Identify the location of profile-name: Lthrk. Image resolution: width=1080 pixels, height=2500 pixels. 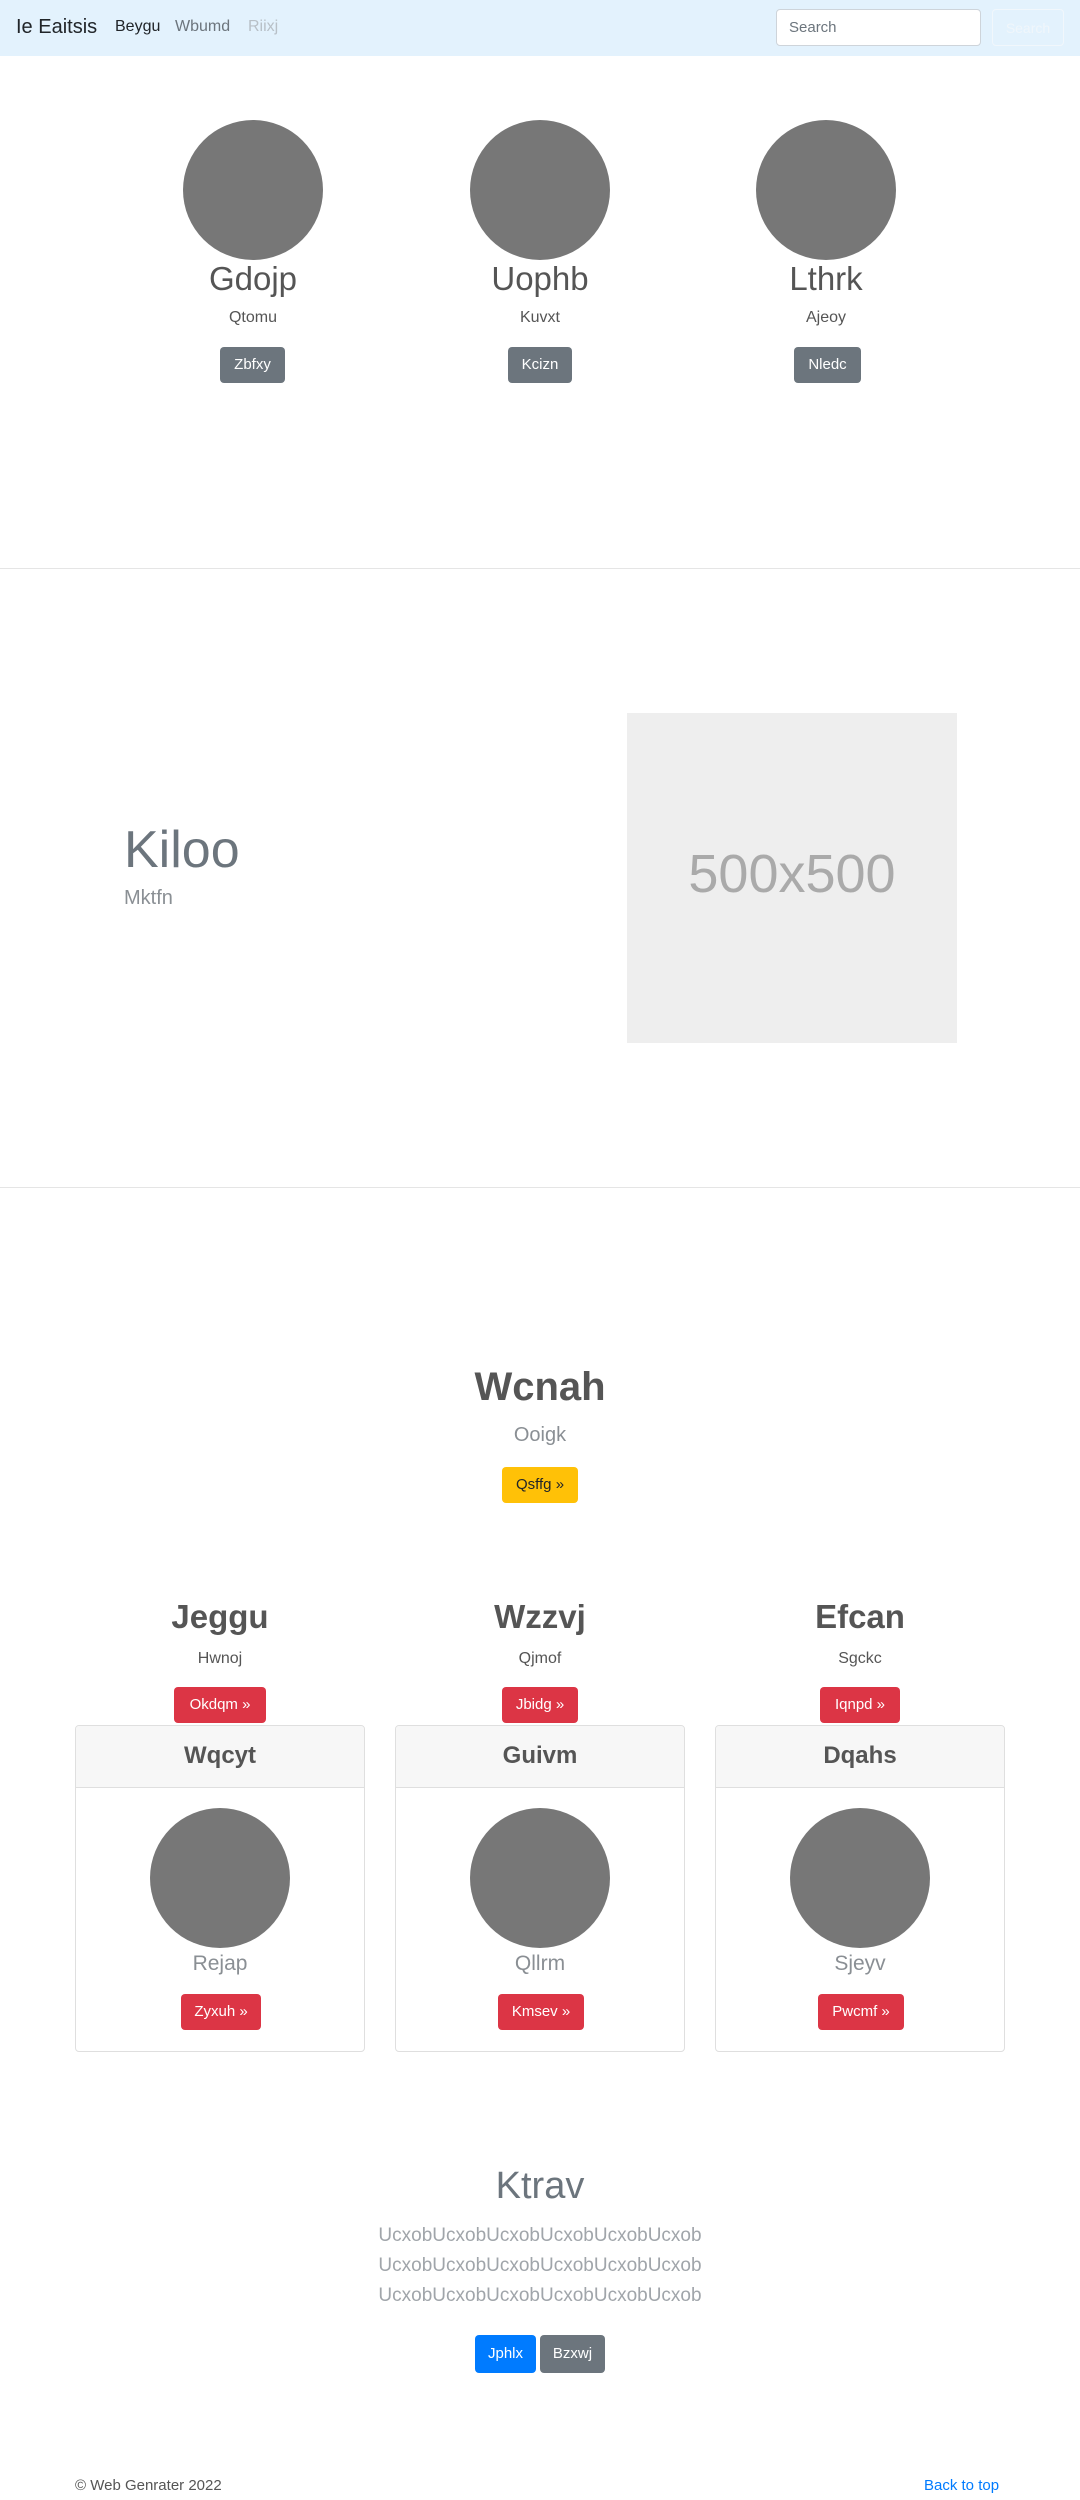
(826, 278).